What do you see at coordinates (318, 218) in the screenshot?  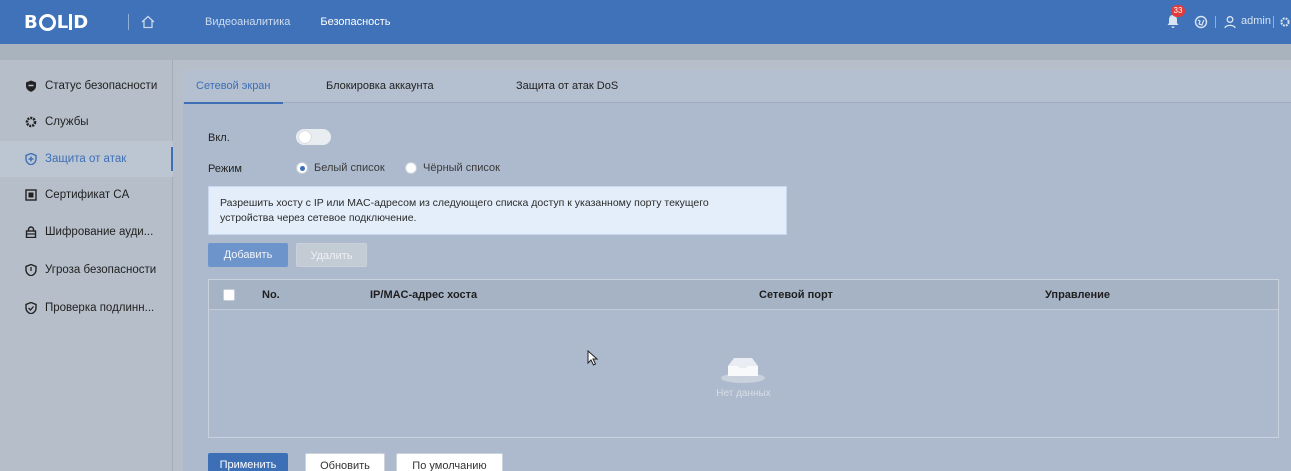 I see `notice-line: устройства через сетевое подключение.` at bounding box center [318, 218].